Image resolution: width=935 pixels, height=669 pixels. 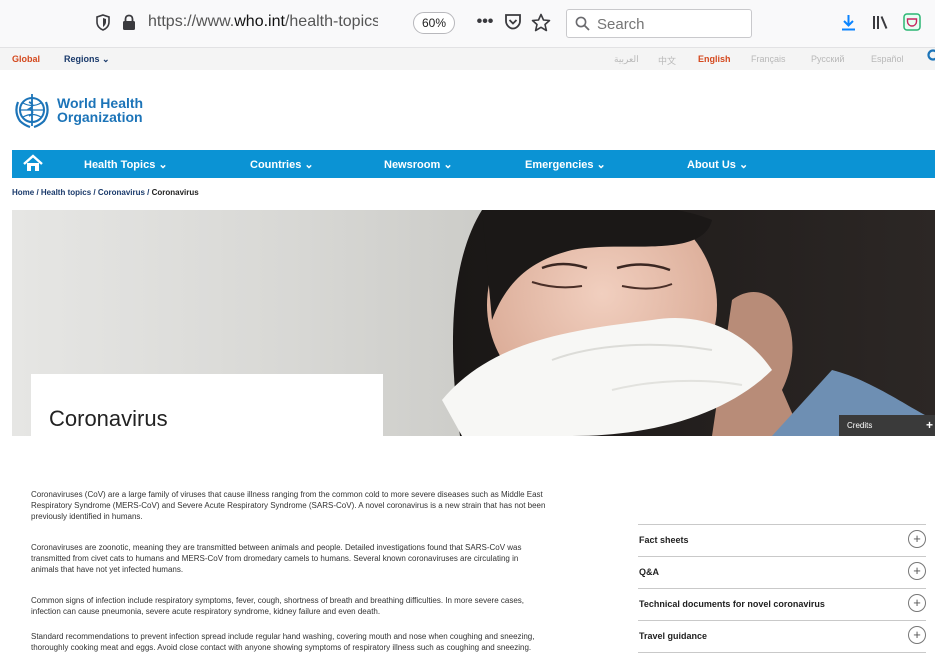 I want to click on breadcrumb-home: Home, so click(x=23, y=192).